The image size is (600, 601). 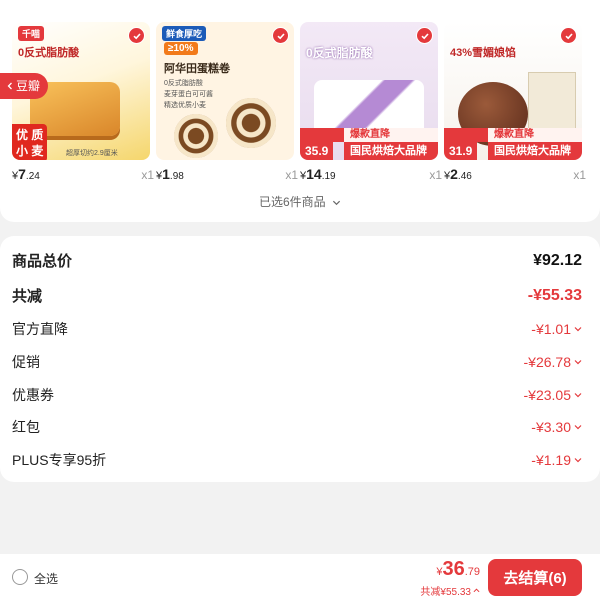 What do you see at coordinates (20, 577) in the screenshot?
I see `select-all-radio` at bounding box center [20, 577].